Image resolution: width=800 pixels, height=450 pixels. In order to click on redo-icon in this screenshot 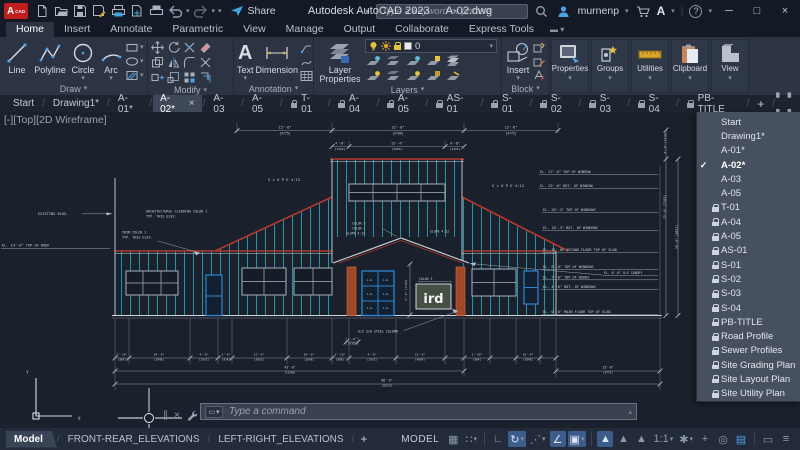, I will do `click(201, 11)`.